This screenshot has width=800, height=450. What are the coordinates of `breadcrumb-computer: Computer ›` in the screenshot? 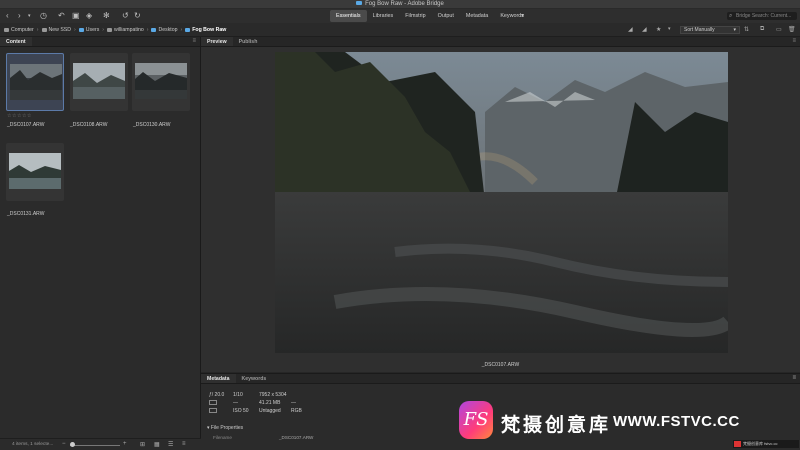 It's located at (21, 30).